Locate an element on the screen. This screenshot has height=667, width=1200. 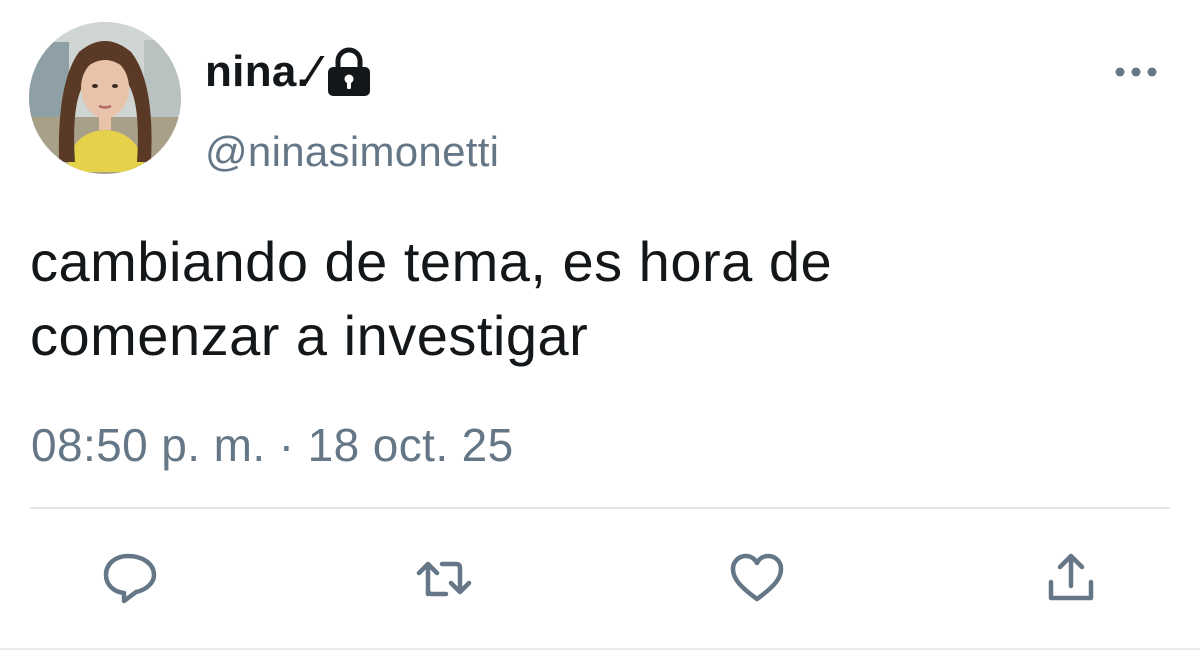
lock-icon is located at coordinates (349, 72).